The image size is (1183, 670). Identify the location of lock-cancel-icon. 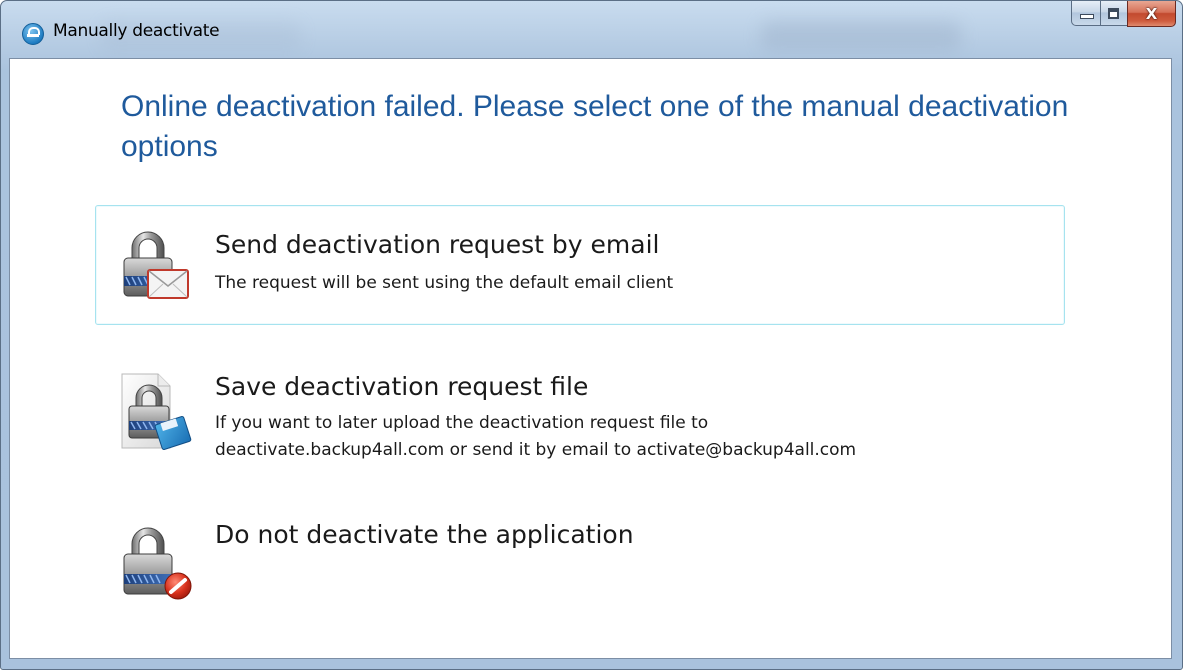
(157, 563).